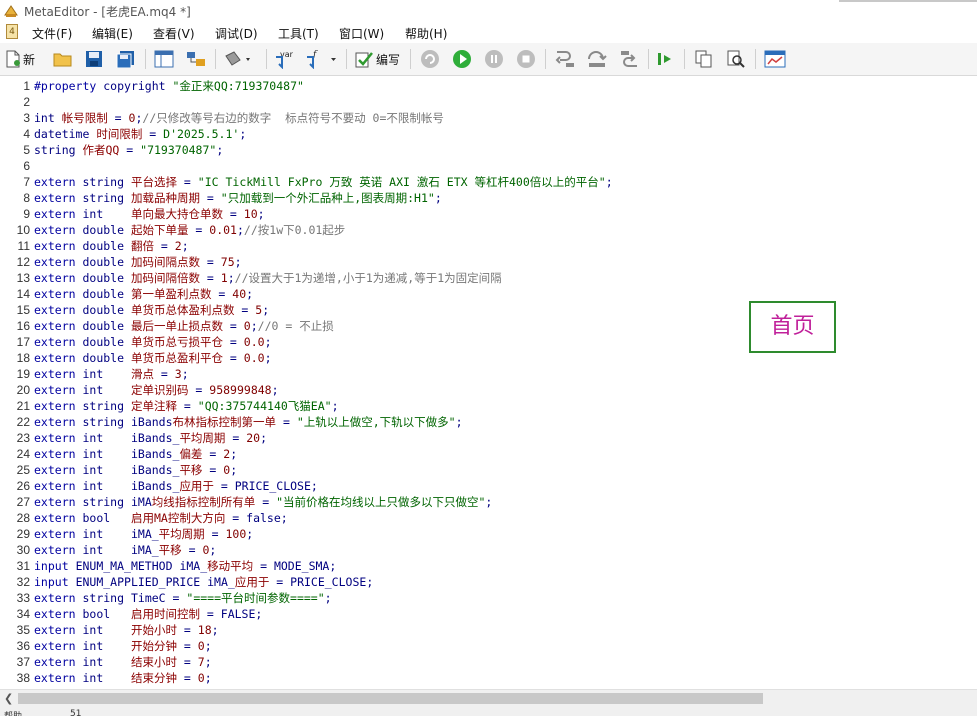 The width and height of the screenshot is (977, 716). Describe the element at coordinates (23, 422) in the screenshot. I see `line-number: 22` at that location.